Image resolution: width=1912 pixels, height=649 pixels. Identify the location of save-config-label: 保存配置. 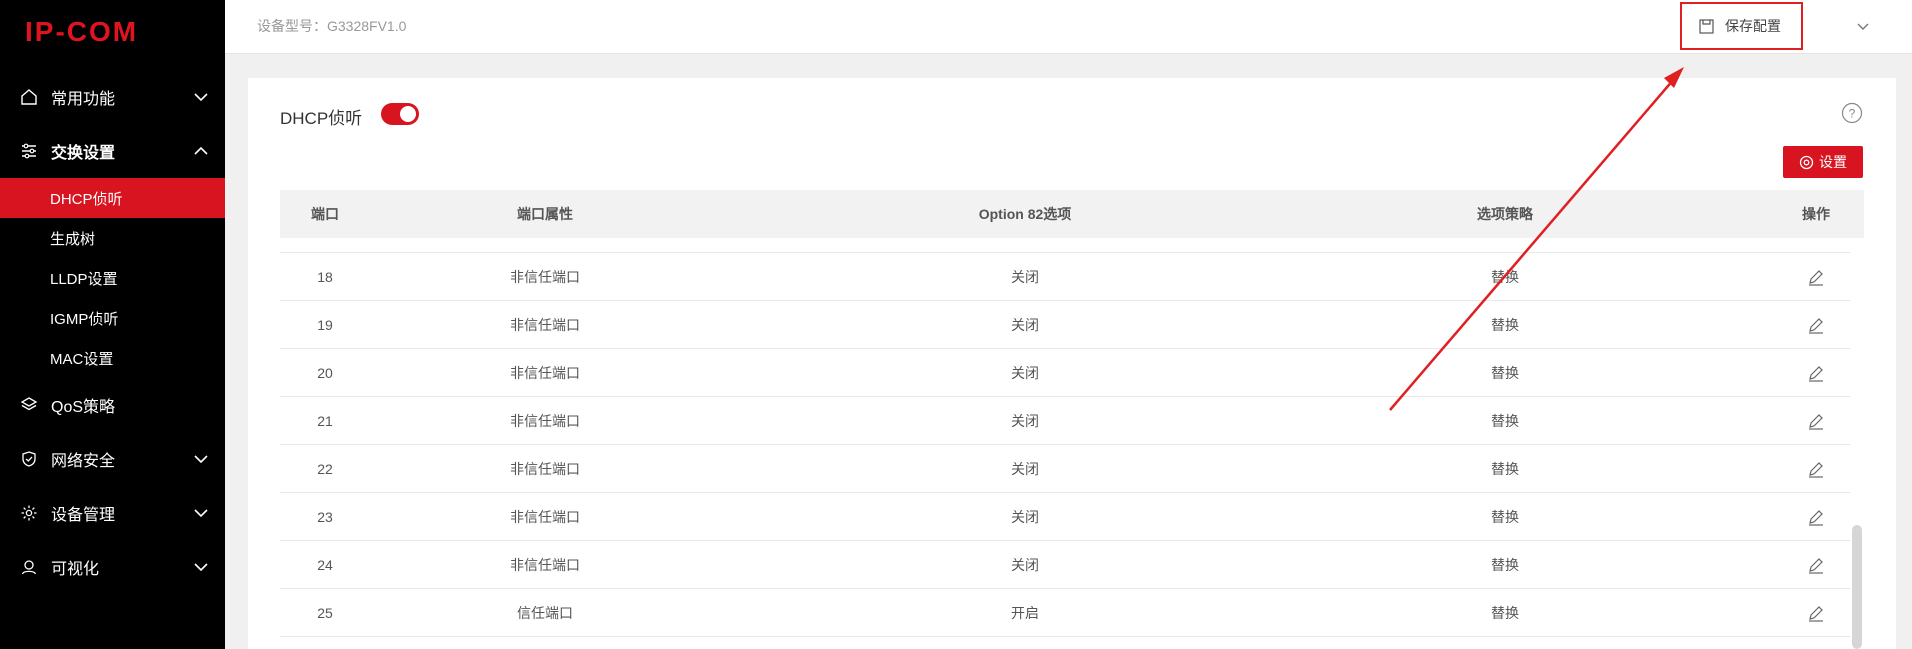
(1753, 26).